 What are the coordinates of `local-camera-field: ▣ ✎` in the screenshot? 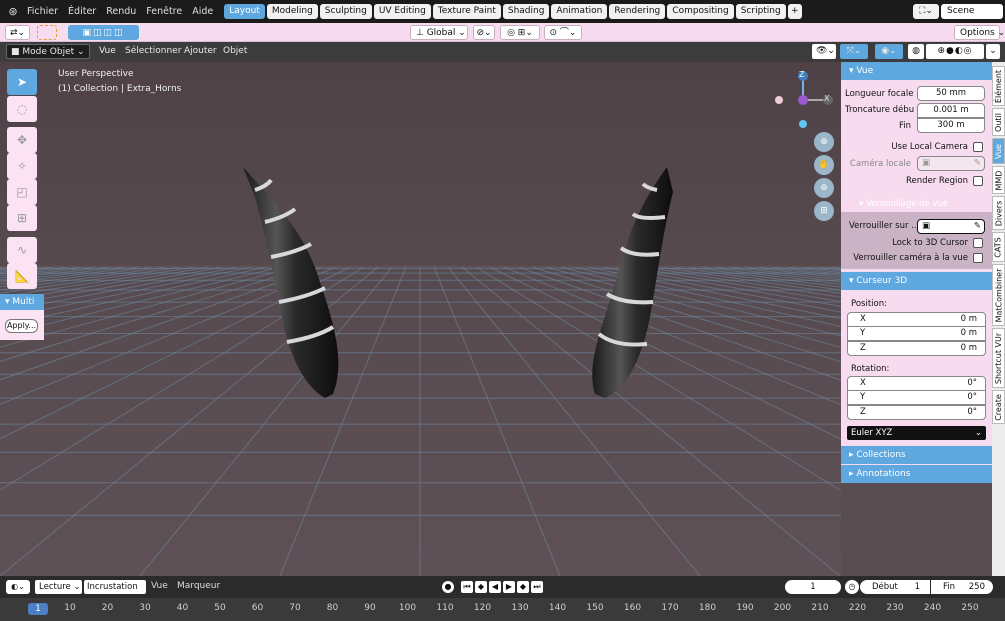 It's located at (951, 163).